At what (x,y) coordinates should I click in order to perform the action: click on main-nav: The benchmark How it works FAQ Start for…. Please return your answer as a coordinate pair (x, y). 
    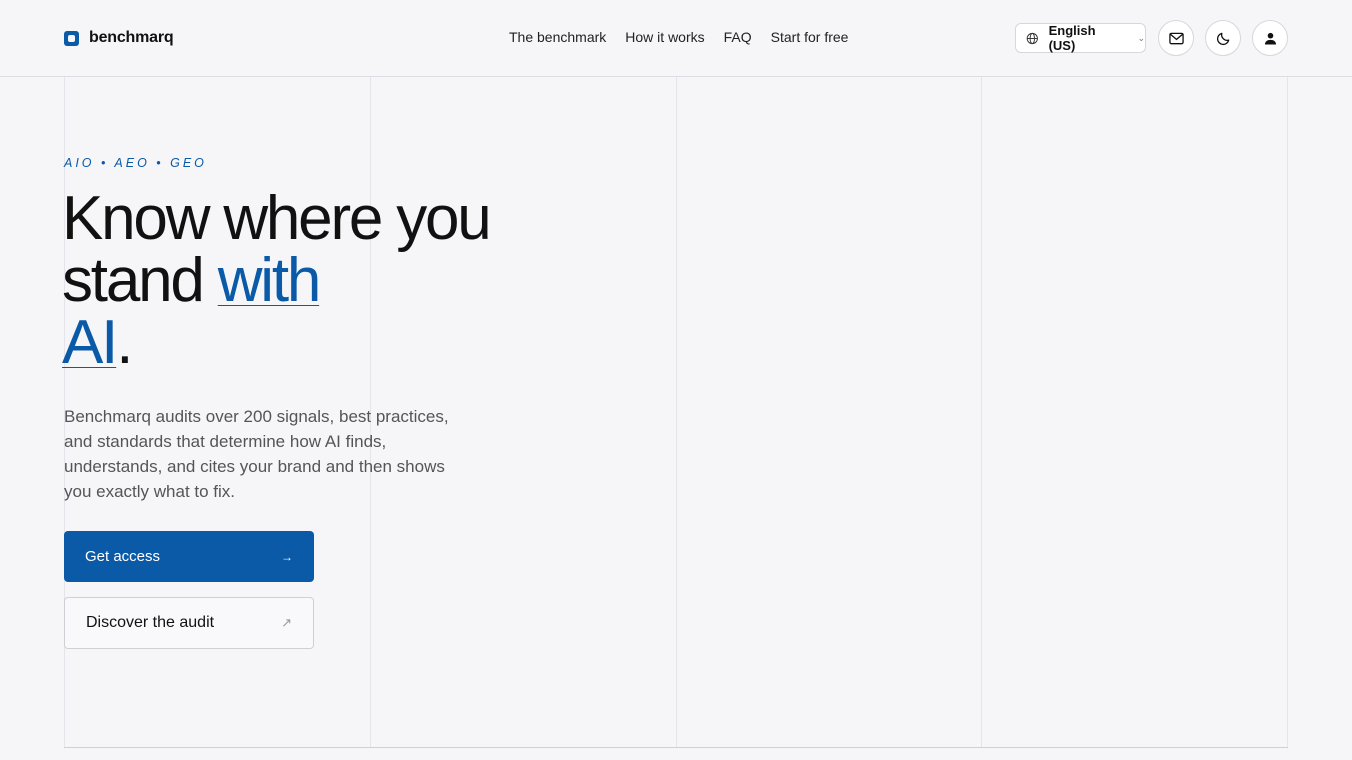
    Looking at the image, I should click on (678, 37).